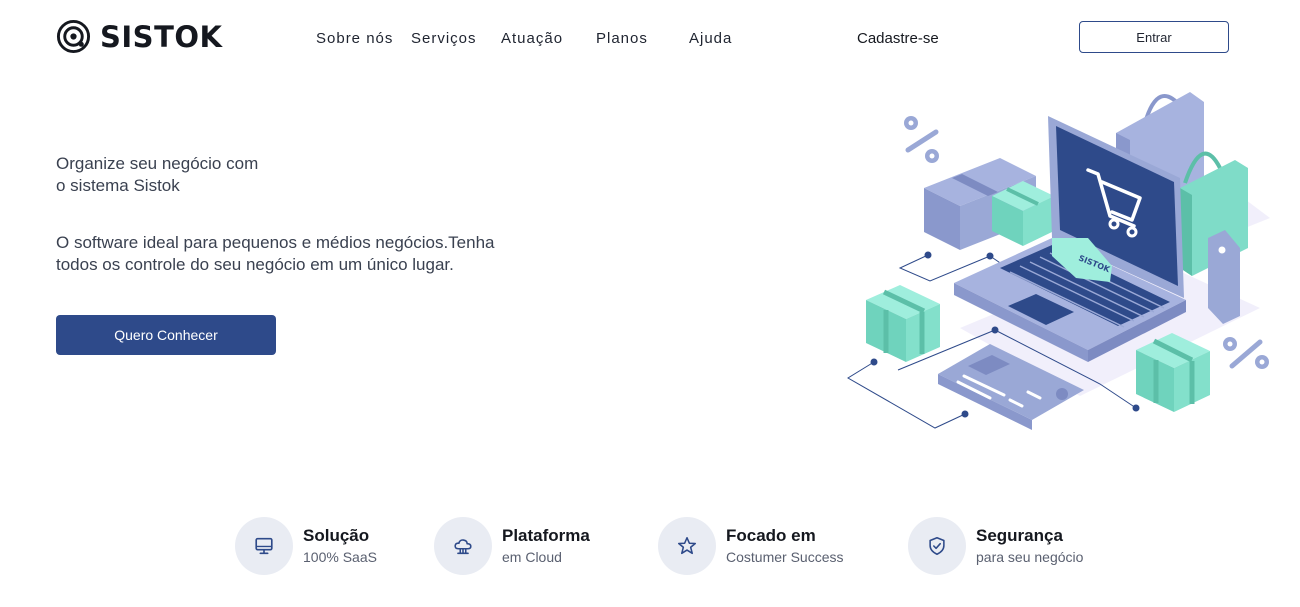  Describe the element at coordinates (532, 556) in the screenshot. I see `feature-subtitle: em Cloud` at that location.